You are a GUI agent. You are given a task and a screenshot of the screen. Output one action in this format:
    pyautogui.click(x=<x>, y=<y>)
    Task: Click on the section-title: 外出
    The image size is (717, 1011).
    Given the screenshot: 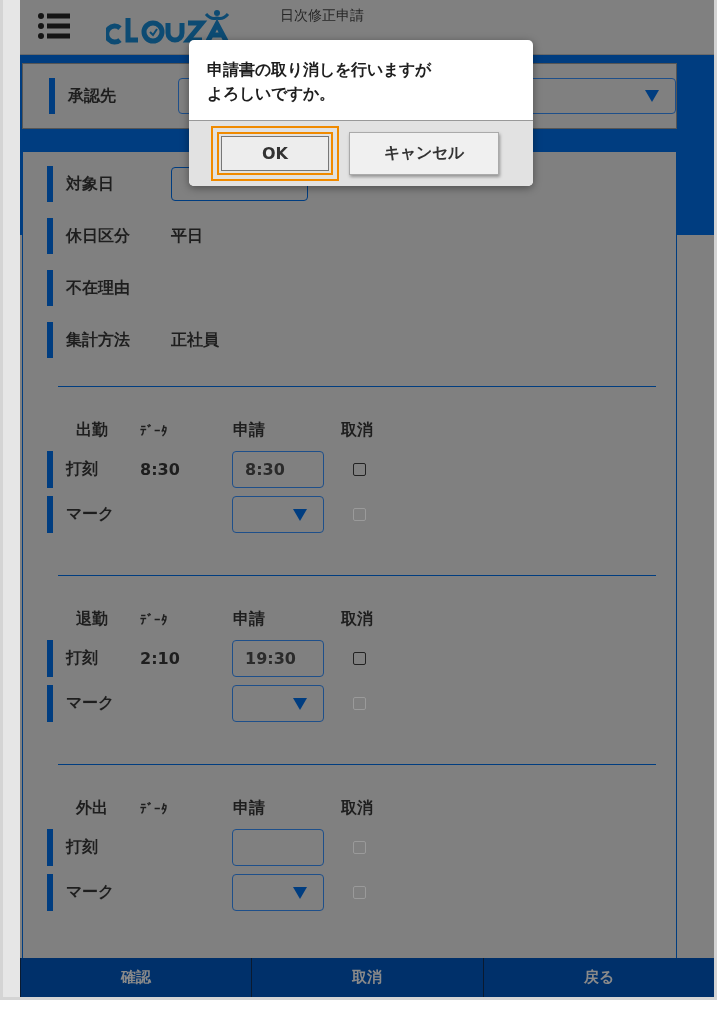 What is the action you would take?
    pyautogui.click(x=92, y=808)
    